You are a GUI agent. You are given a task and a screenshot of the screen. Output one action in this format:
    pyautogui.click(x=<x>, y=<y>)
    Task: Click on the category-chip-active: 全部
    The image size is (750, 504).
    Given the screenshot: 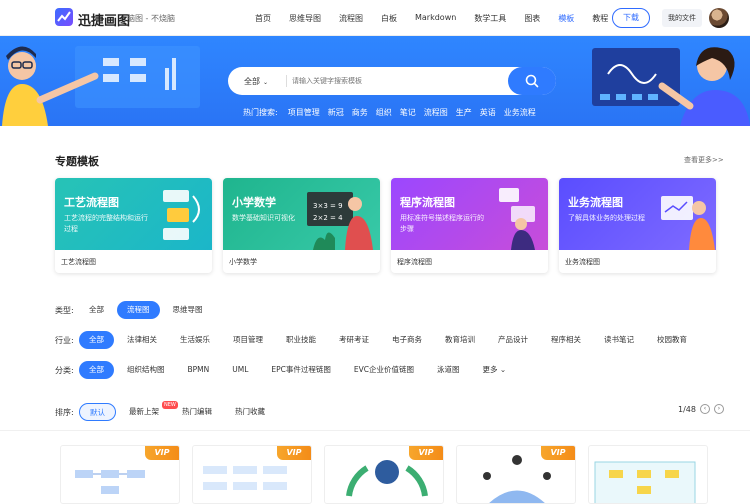 What is the action you would take?
    pyautogui.click(x=96, y=370)
    